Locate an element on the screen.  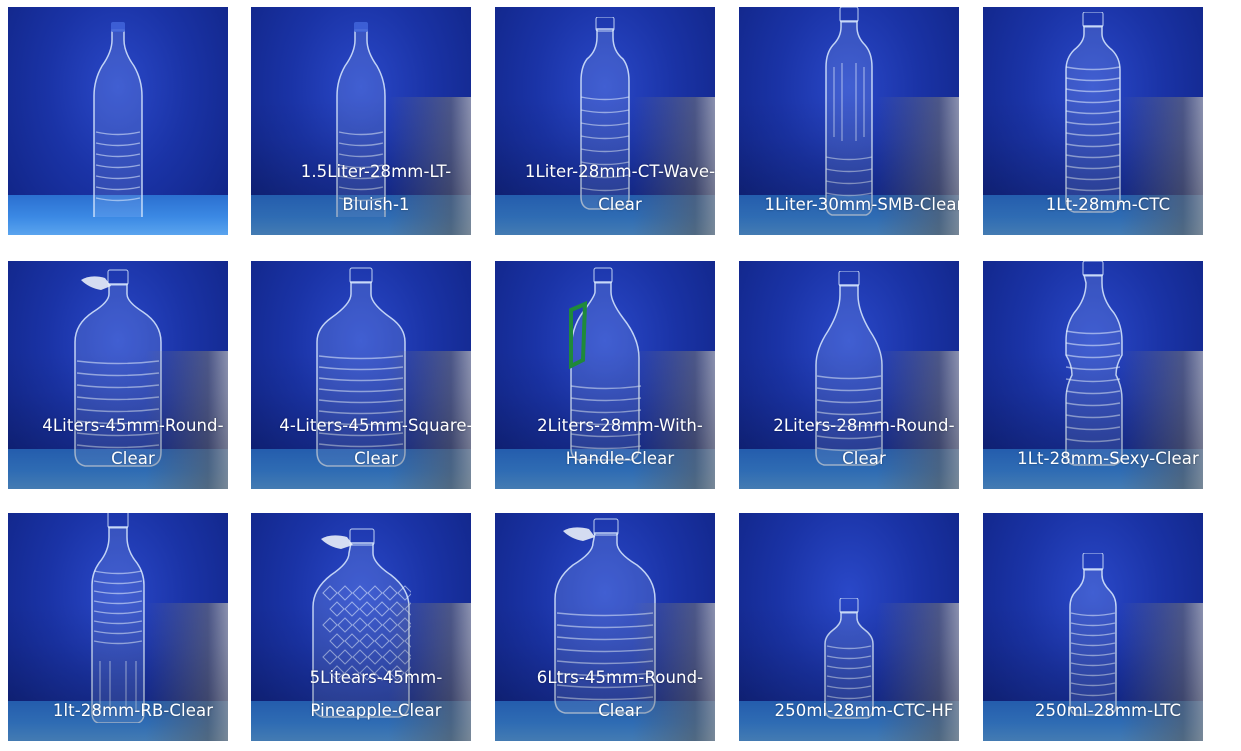
caption-line-1: 1Liter-28mm-CT-Wave- is located at coordinates (619, 171).